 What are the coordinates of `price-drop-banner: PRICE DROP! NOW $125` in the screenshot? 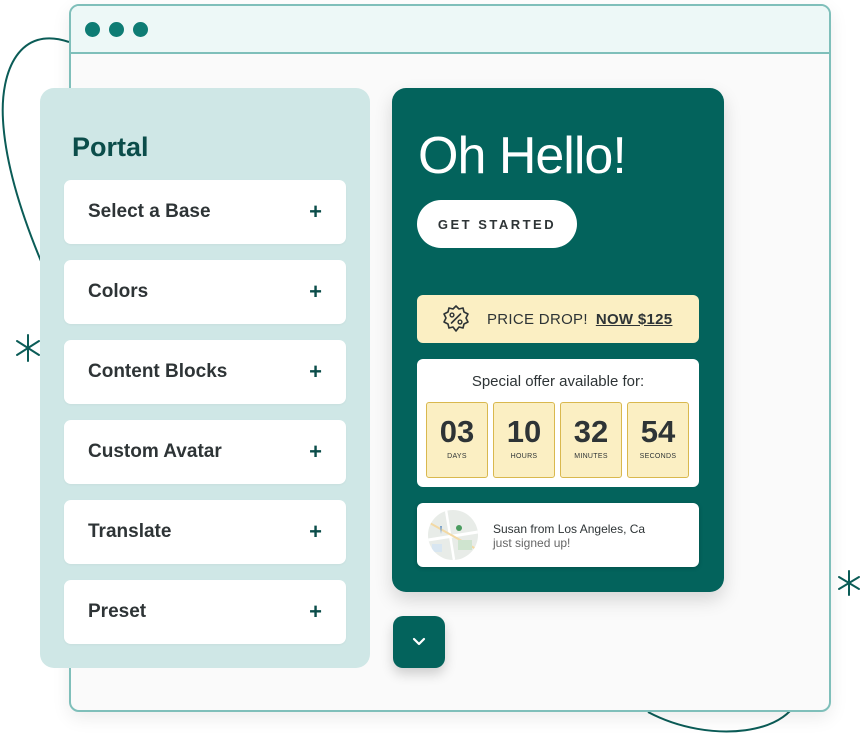 It's located at (558, 319).